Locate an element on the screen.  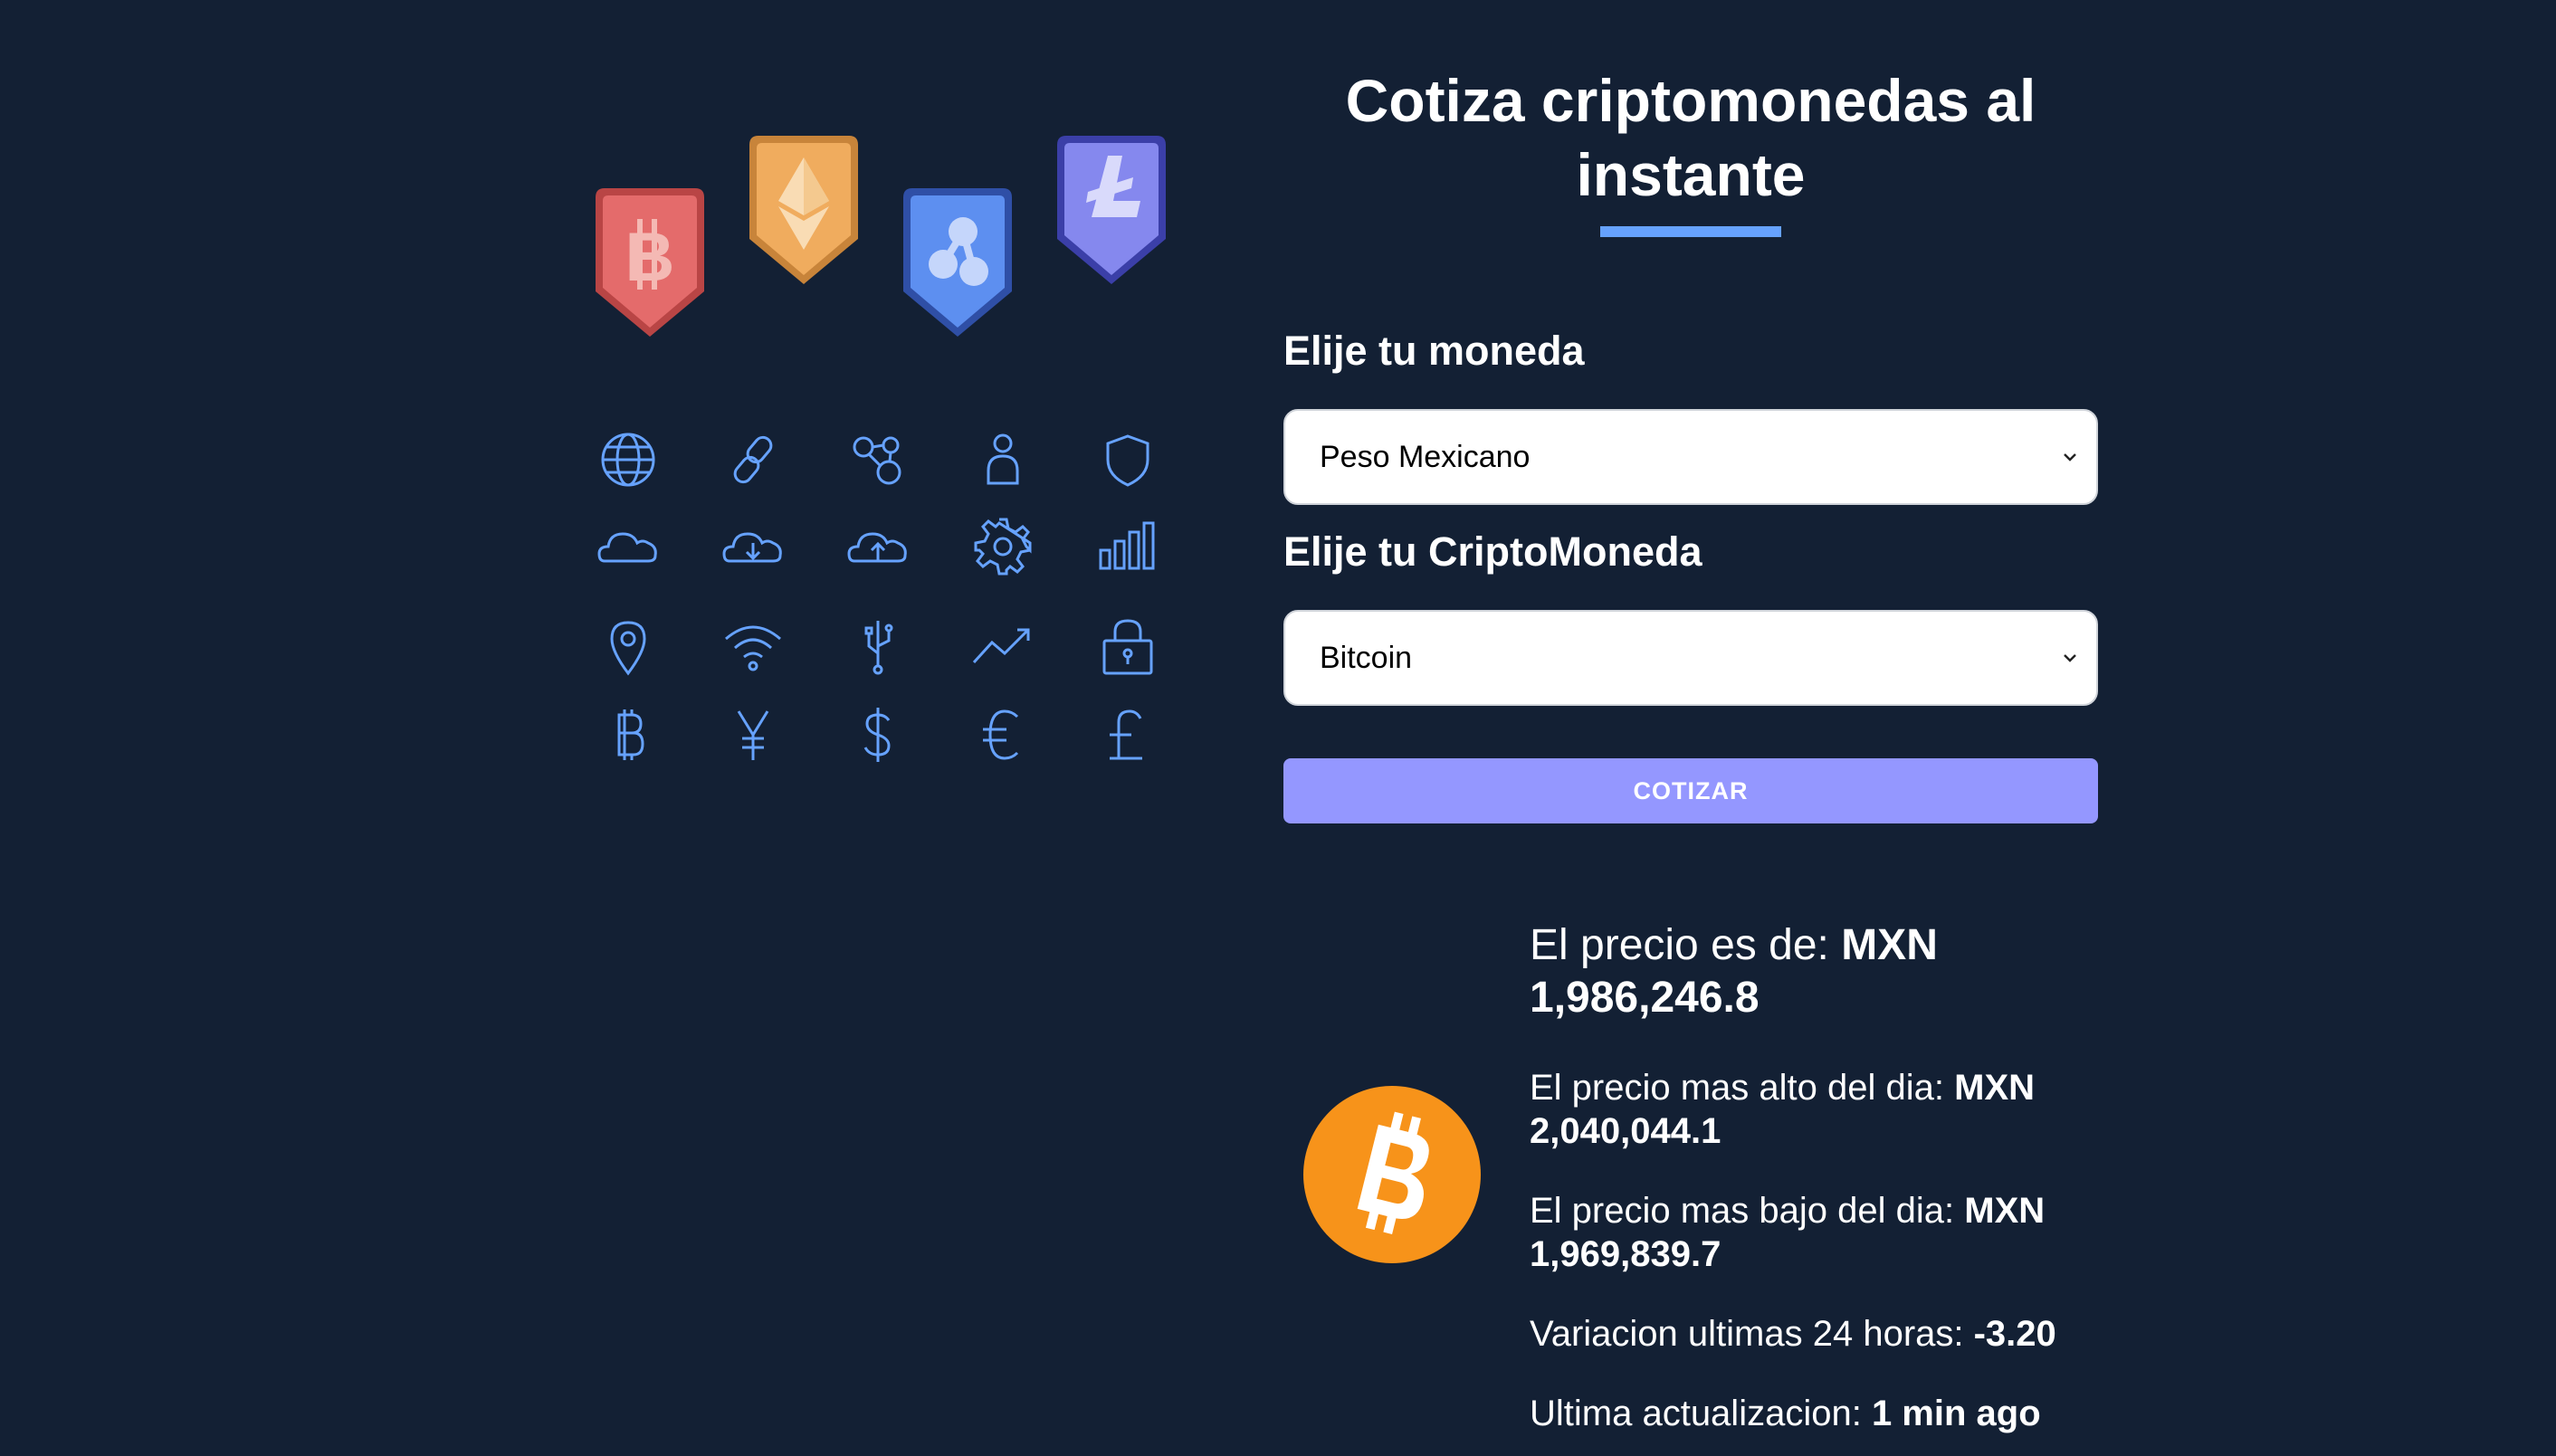
crypto-select: Bitcoin is located at coordinates (1690, 658).